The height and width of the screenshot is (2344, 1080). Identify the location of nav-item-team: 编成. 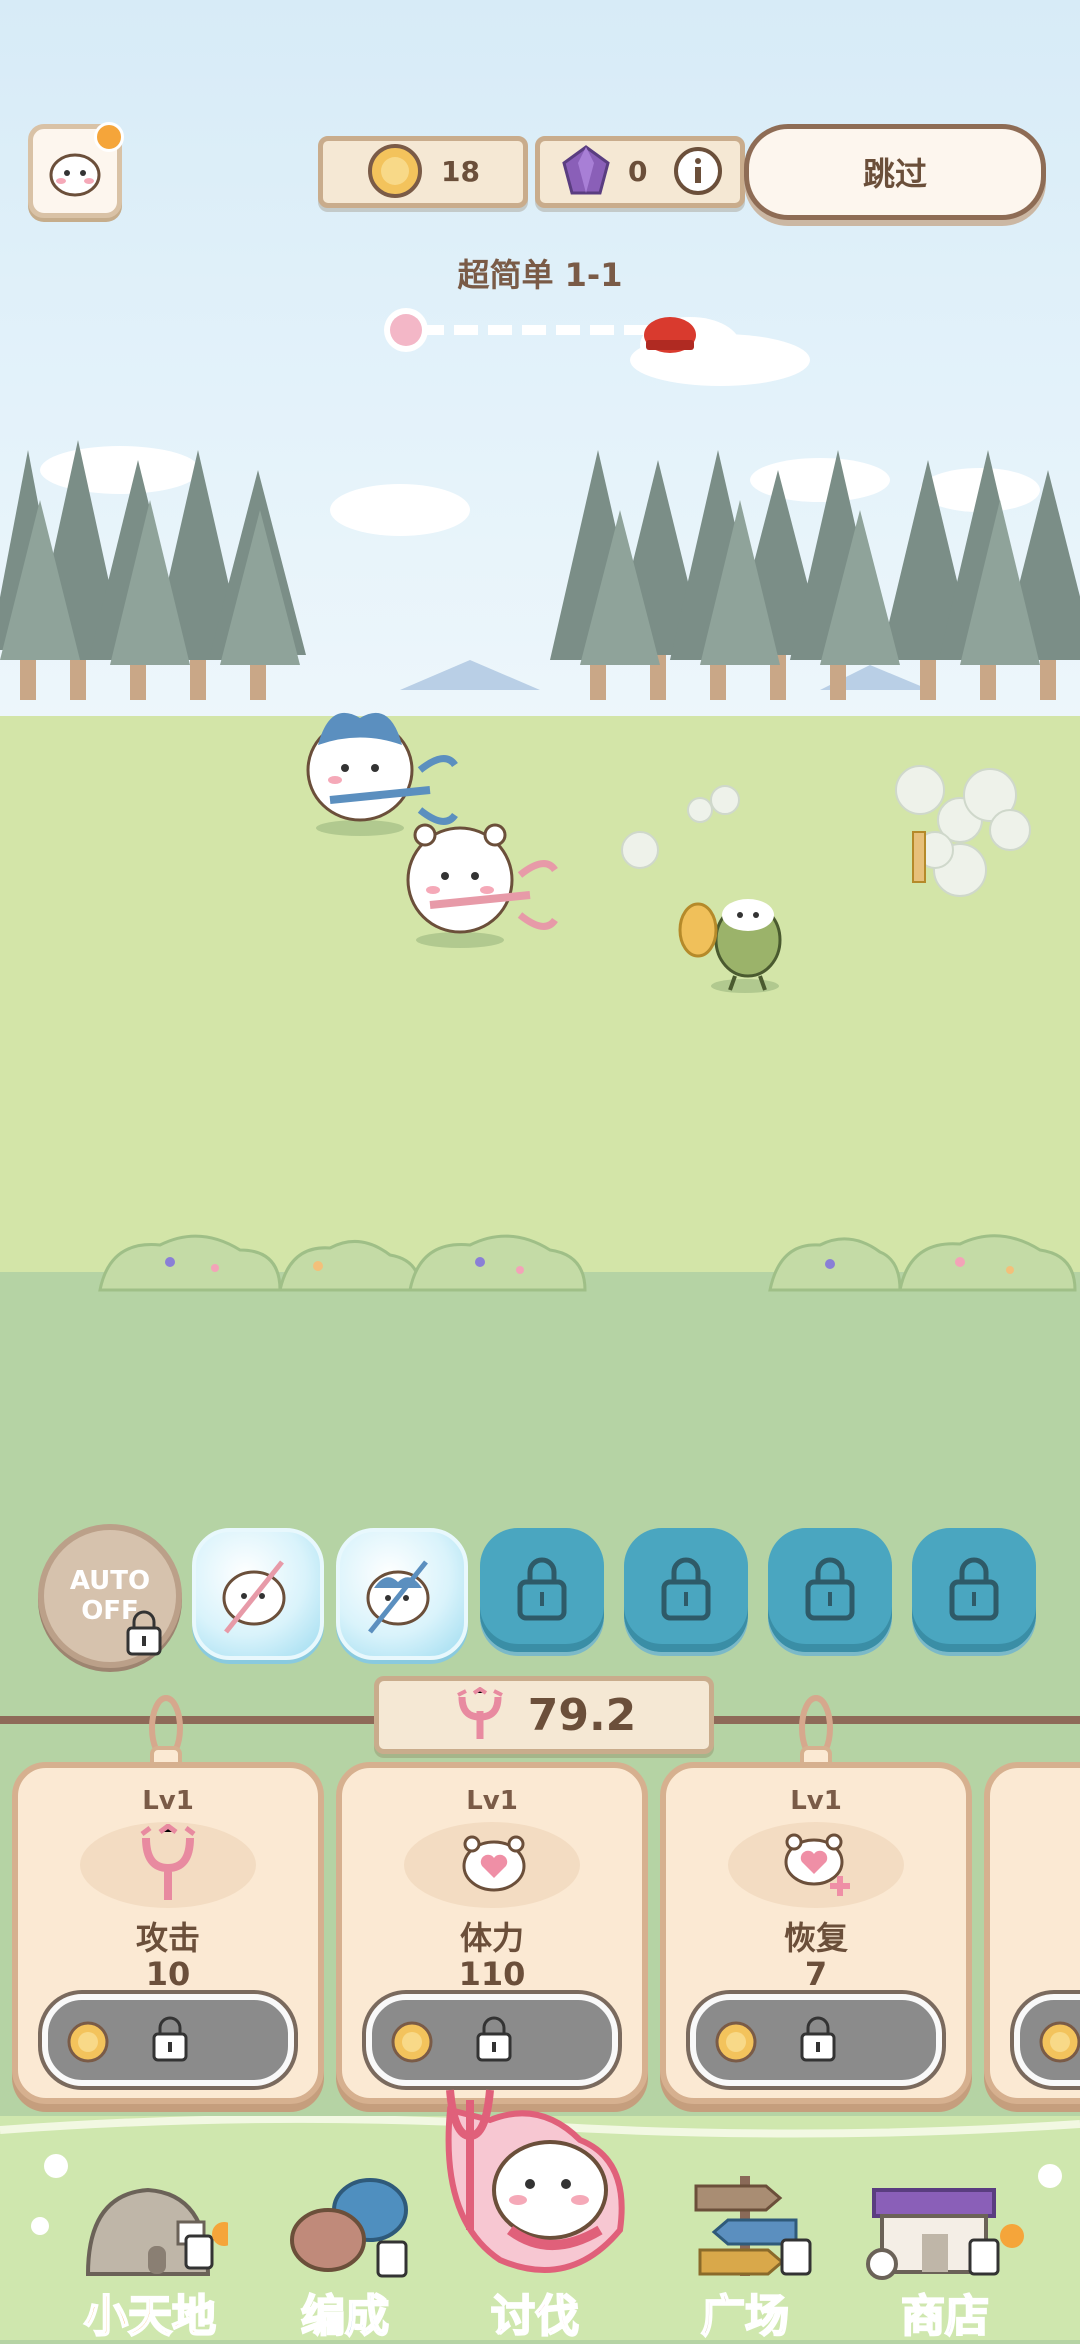
(345, 2251).